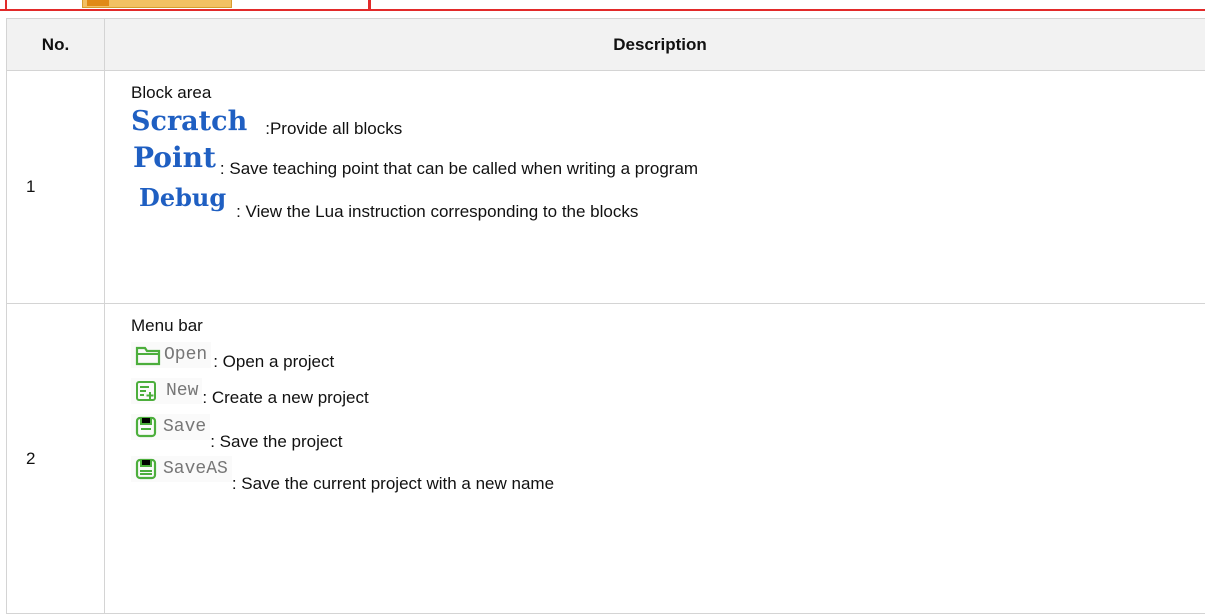 Image resolution: width=1205 pixels, height=614 pixels. What do you see at coordinates (148, 355) in the screenshot?
I see `folder-icon` at bounding box center [148, 355].